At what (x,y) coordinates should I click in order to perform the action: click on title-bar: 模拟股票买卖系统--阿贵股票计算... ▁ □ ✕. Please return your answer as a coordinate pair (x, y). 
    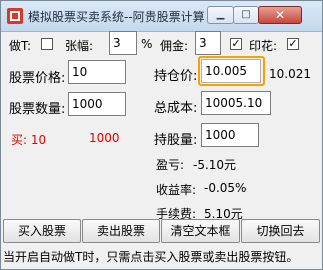
    Looking at the image, I should click on (161, 16).